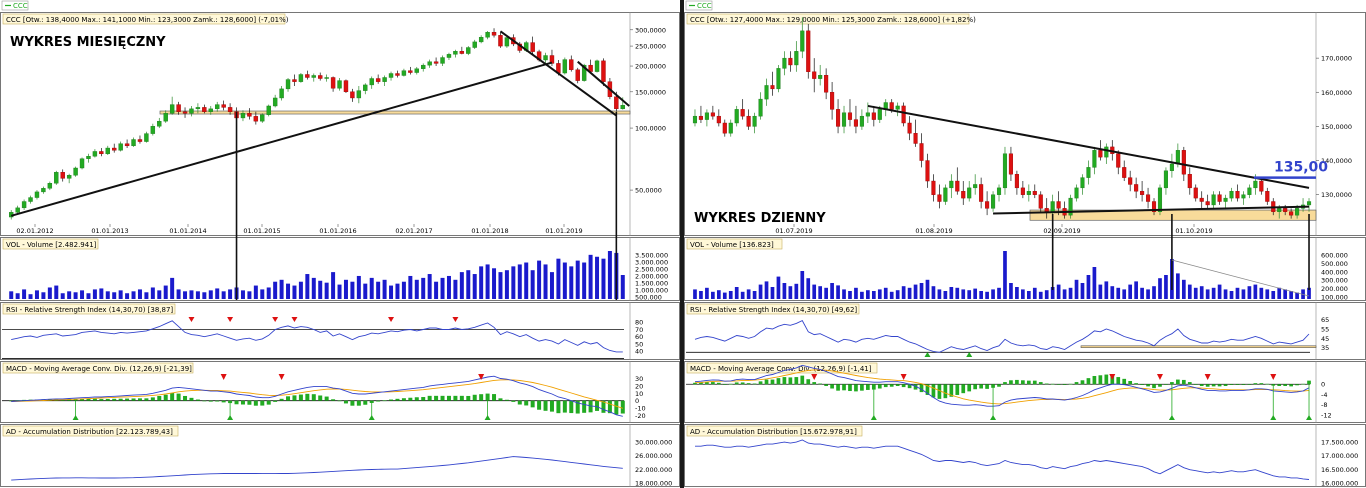  Describe the element at coordinates (1339, 456) in the screenshot. I see `ad-axis-label: 17.000.000` at that location.